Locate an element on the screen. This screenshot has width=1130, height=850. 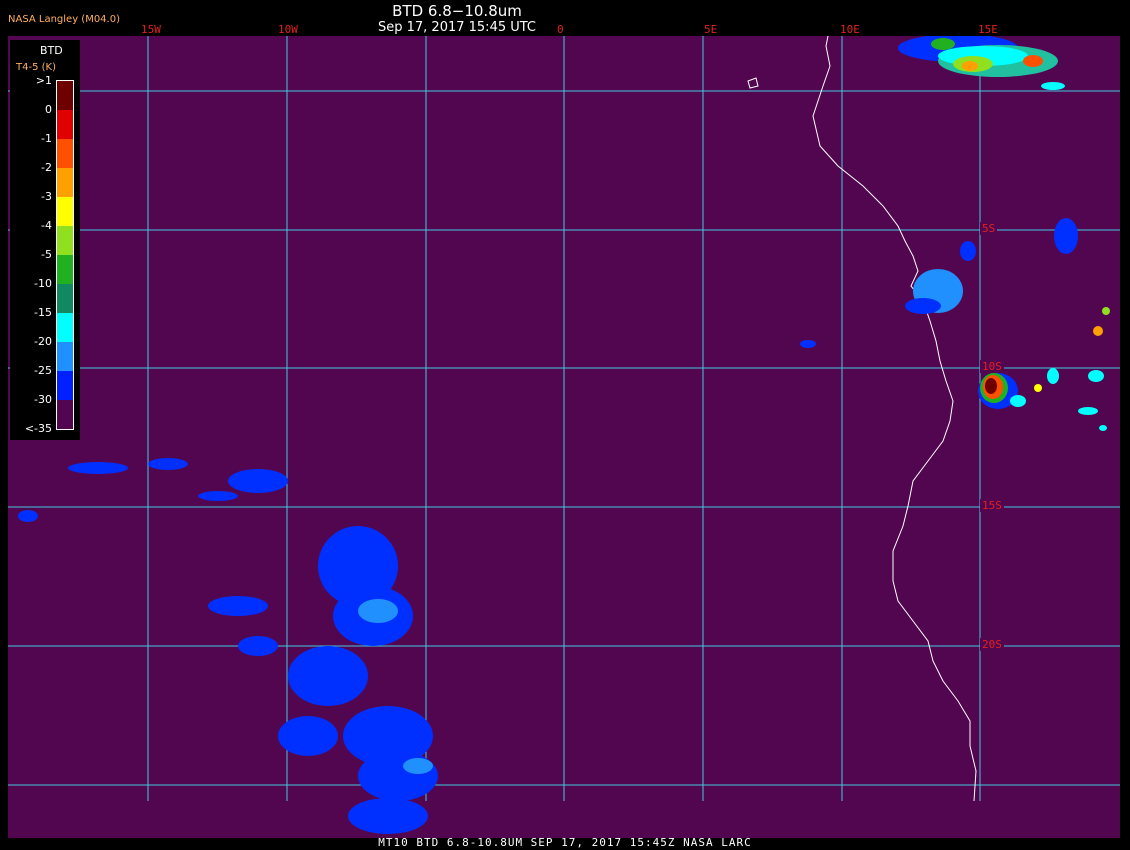
legend-label: -3 is located at coordinates (46, 196).